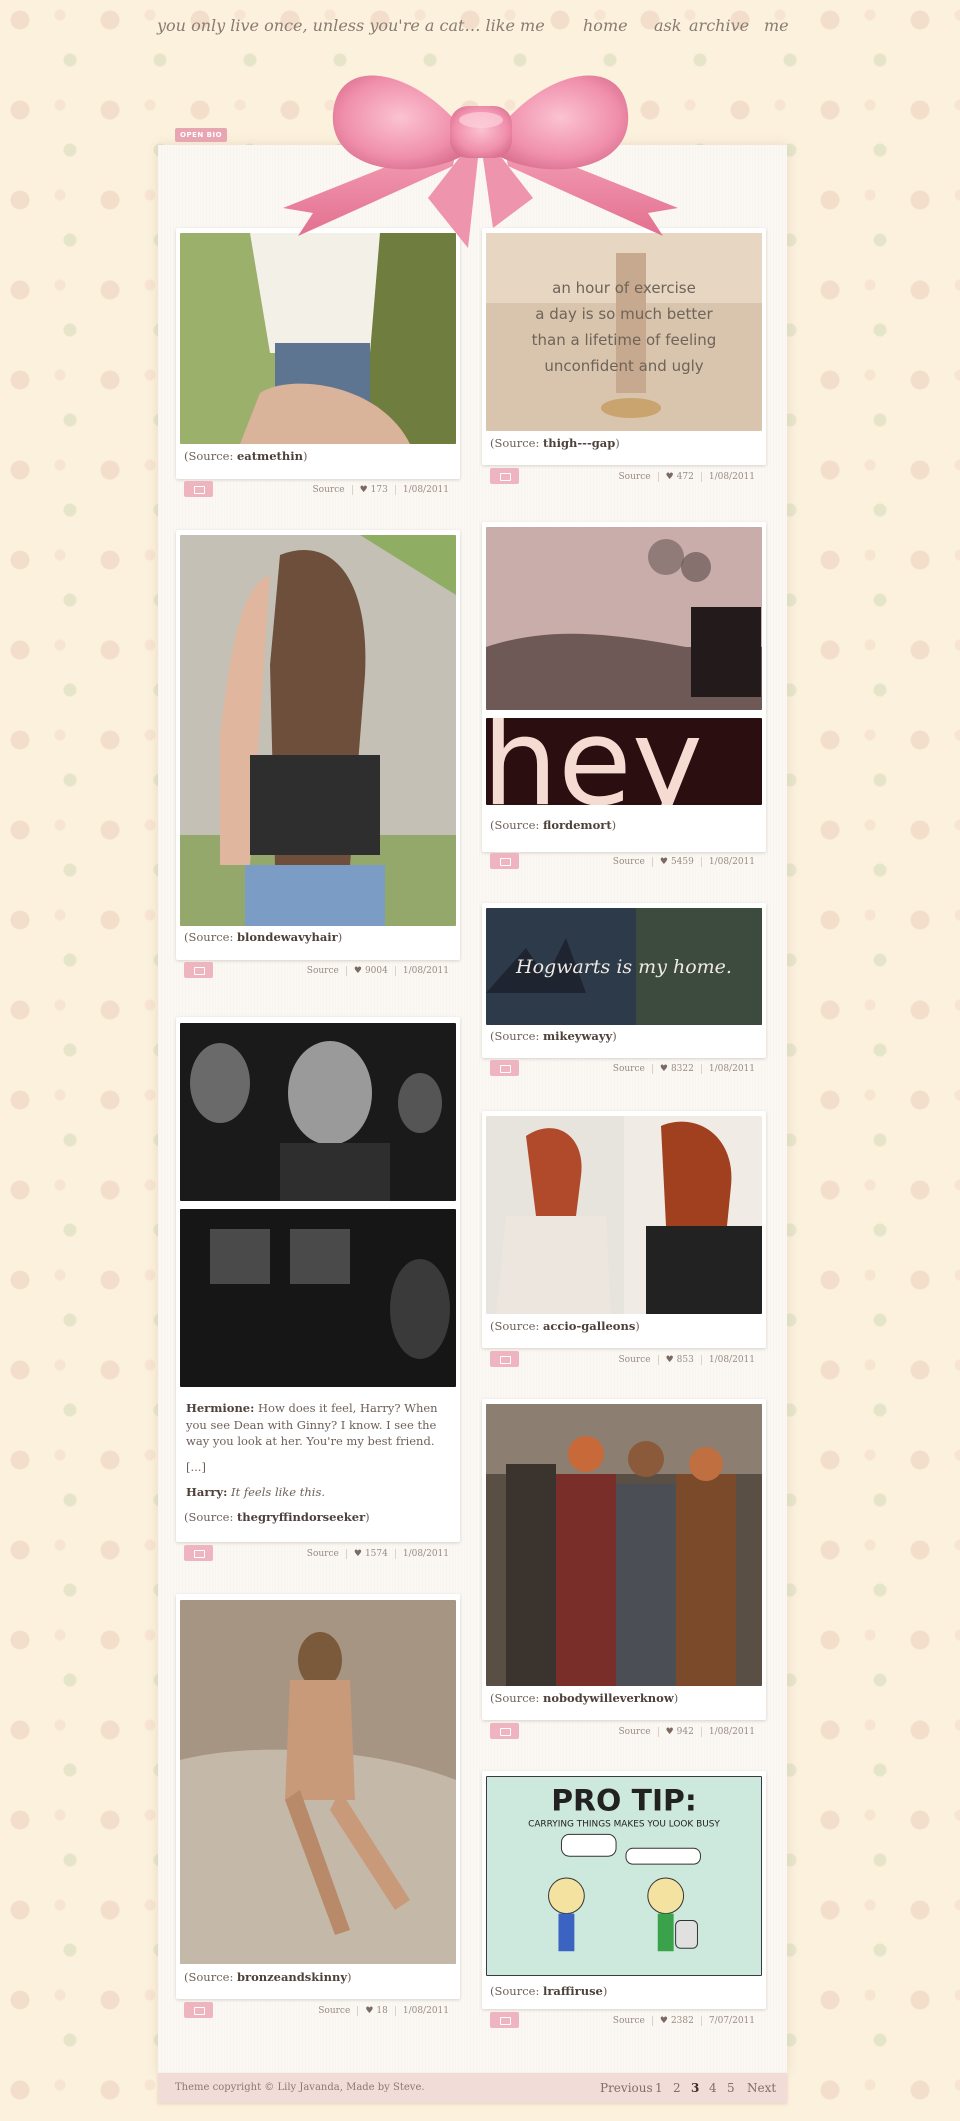 The height and width of the screenshot is (2121, 960). I want to click on pagination-page-3: 3, so click(695, 2088).